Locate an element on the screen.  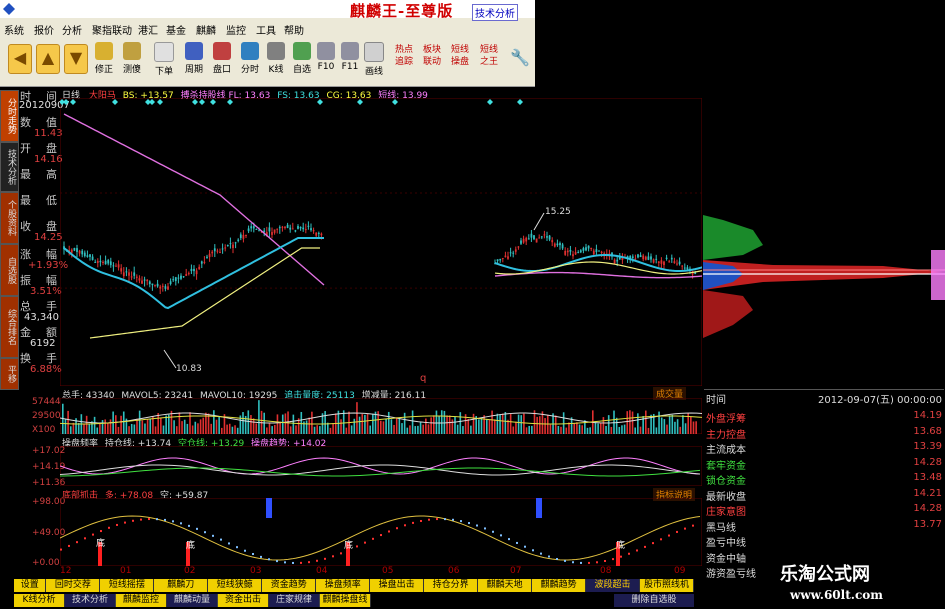
tab-intraday: 分时走势 is located at coordinates (9, 116).